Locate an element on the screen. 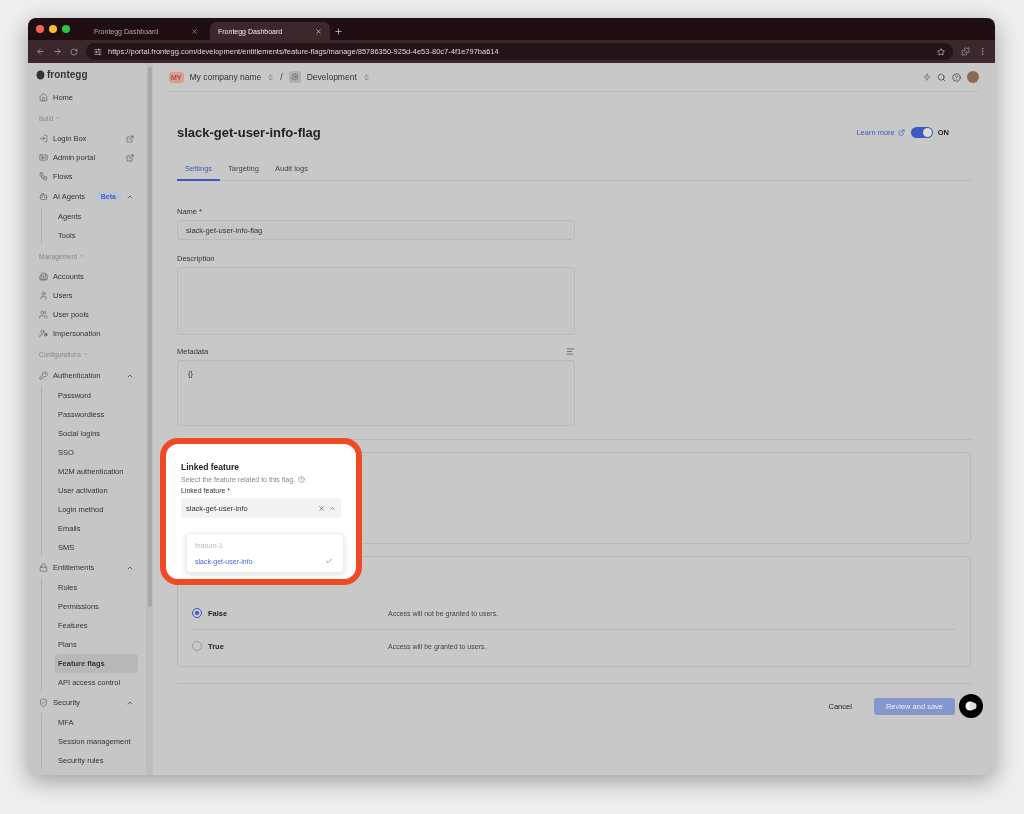 The width and height of the screenshot is (1024, 814). login-icon is located at coordinates (43, 138).